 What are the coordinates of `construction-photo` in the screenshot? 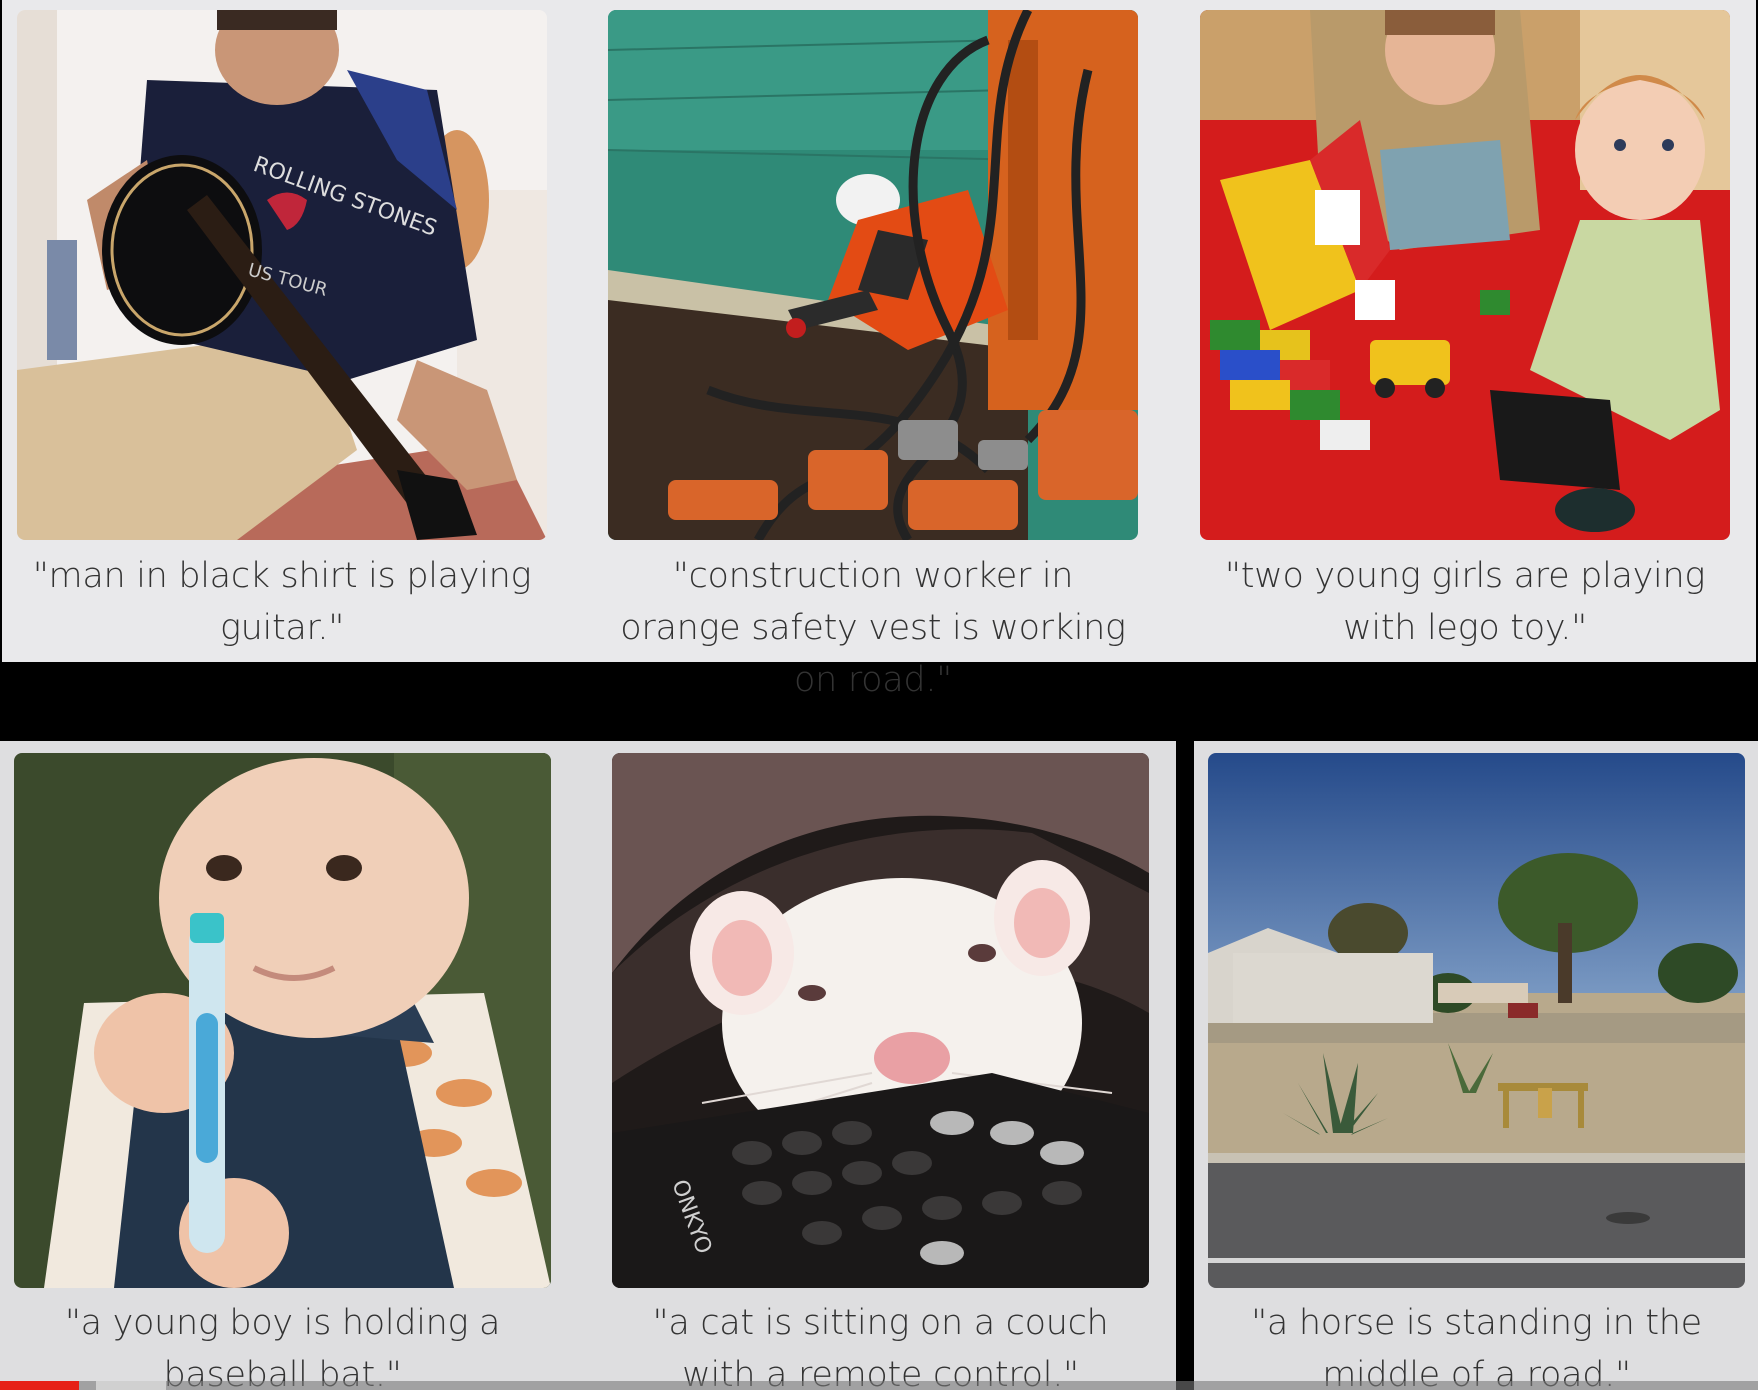 It's located at (873, 275).